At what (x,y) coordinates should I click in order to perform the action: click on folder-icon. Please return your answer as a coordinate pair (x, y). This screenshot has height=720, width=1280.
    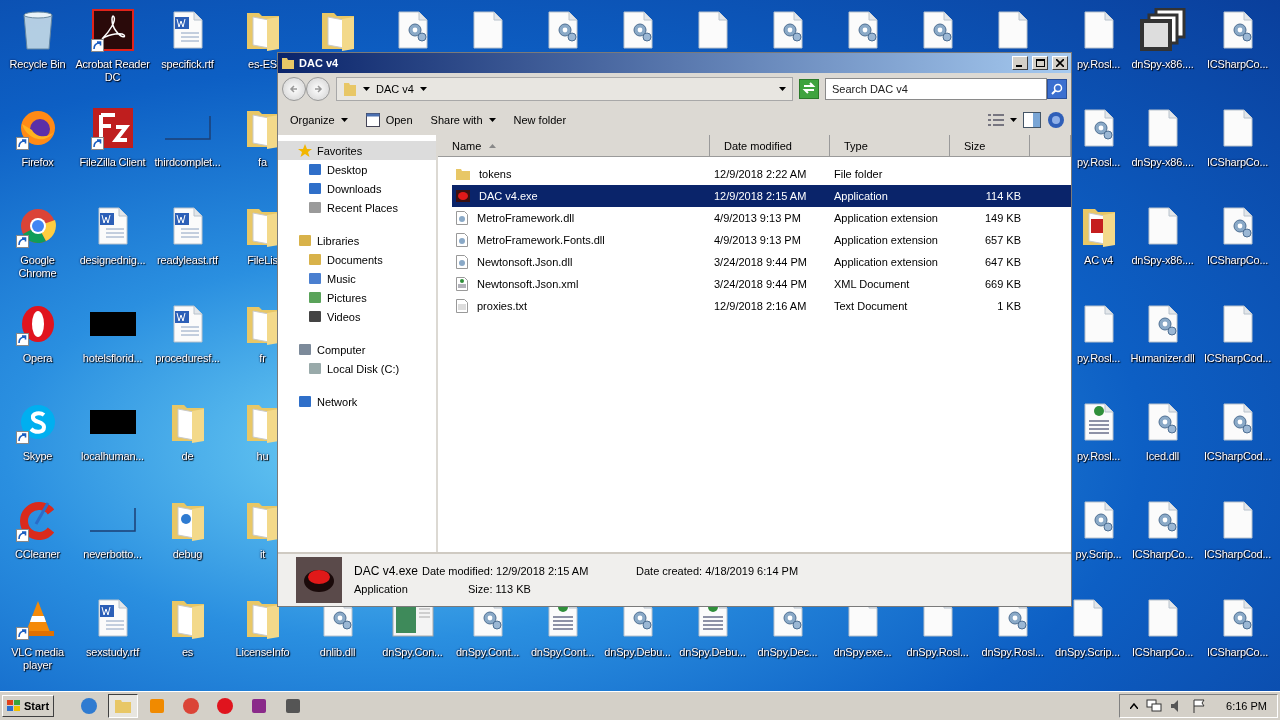
    Looking at the image, I should click on (350, 89).